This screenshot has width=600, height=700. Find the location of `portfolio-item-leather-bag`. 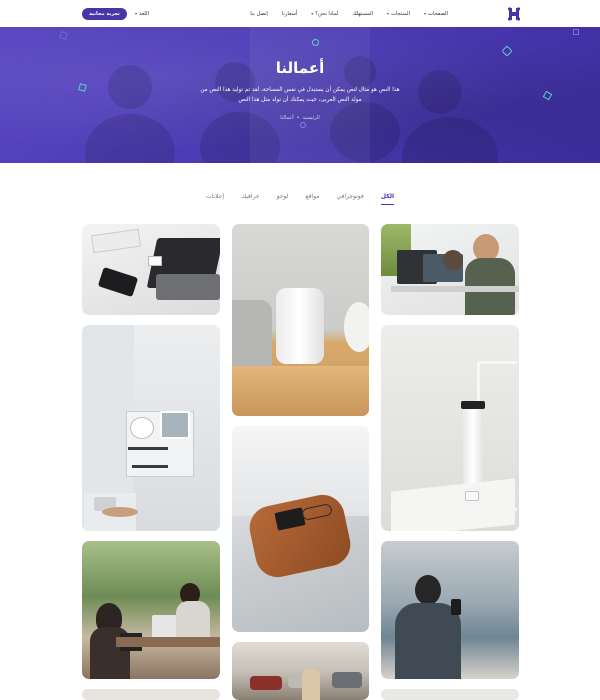

portfolio-item-leather-bag is located at coordinates (300, 529).